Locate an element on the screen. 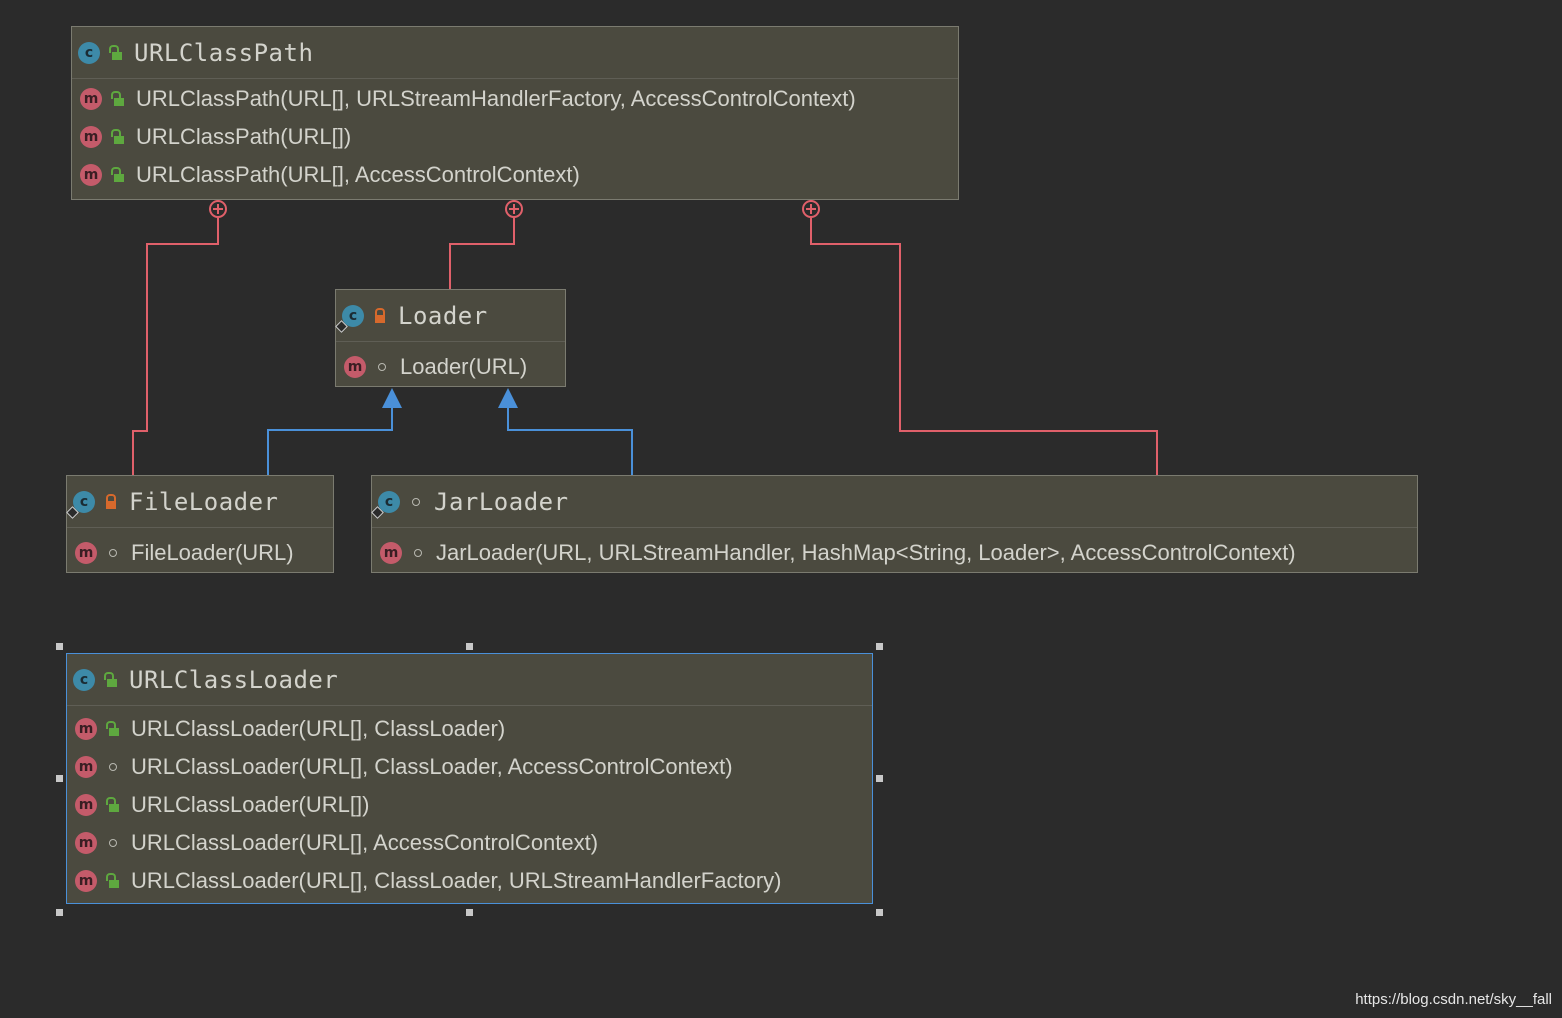 The height and width of the screenshot is (1018, 1562). extends-edge-jarloader is located at coordinates (570, 441).